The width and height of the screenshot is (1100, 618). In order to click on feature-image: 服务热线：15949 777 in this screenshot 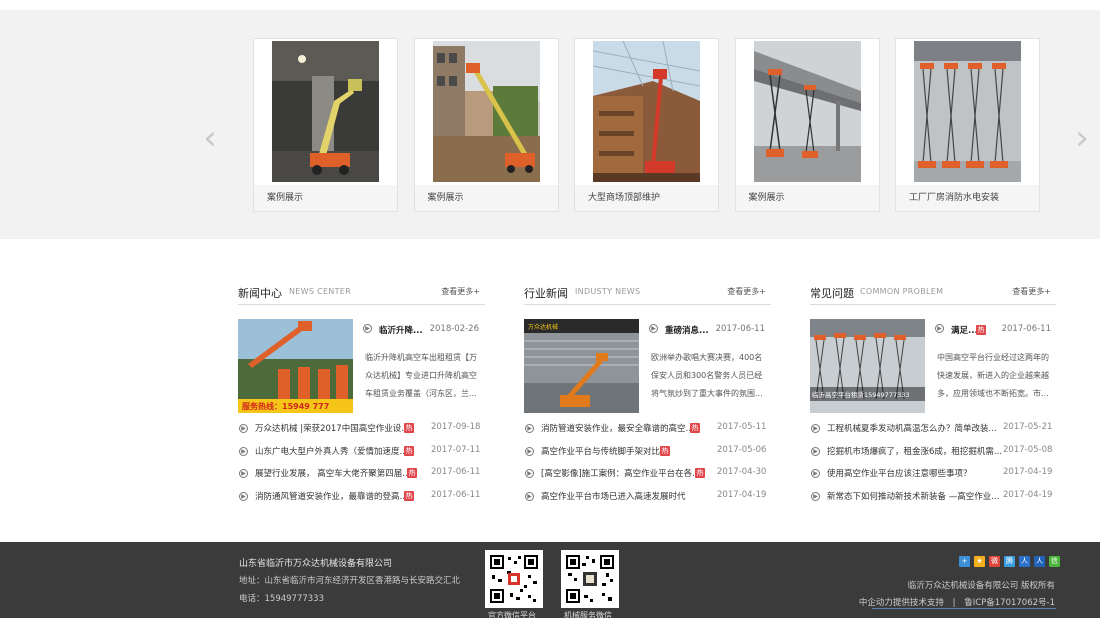, I will do `click(295, 366)`.